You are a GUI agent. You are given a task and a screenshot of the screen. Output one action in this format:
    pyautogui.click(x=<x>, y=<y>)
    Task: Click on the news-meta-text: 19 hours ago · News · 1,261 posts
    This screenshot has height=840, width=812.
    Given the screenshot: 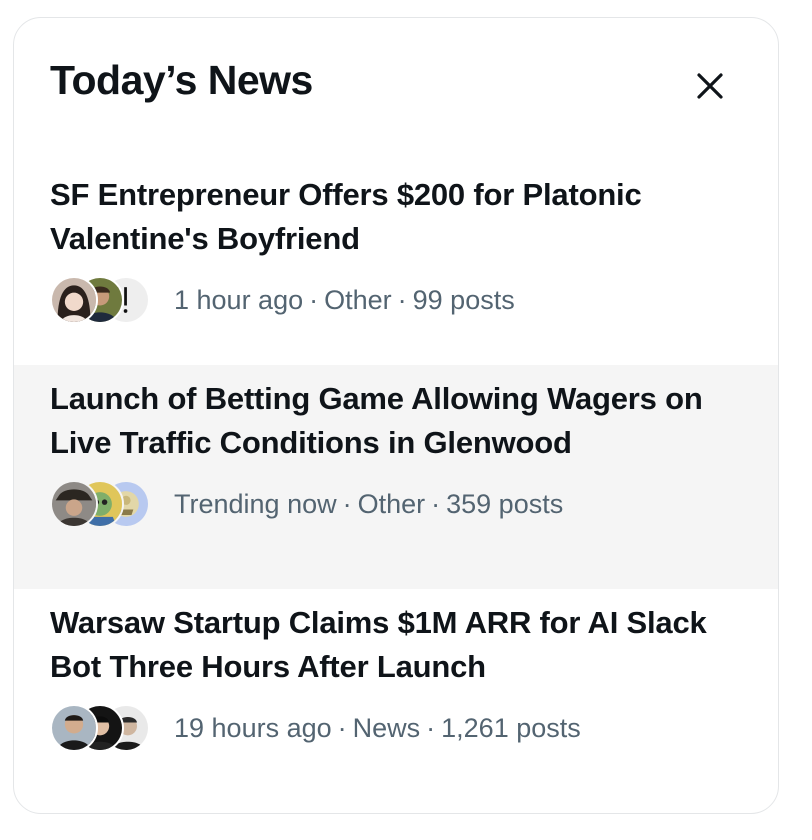 What is the action you would take?
    pyautogui.click(x=377, y=728)
    